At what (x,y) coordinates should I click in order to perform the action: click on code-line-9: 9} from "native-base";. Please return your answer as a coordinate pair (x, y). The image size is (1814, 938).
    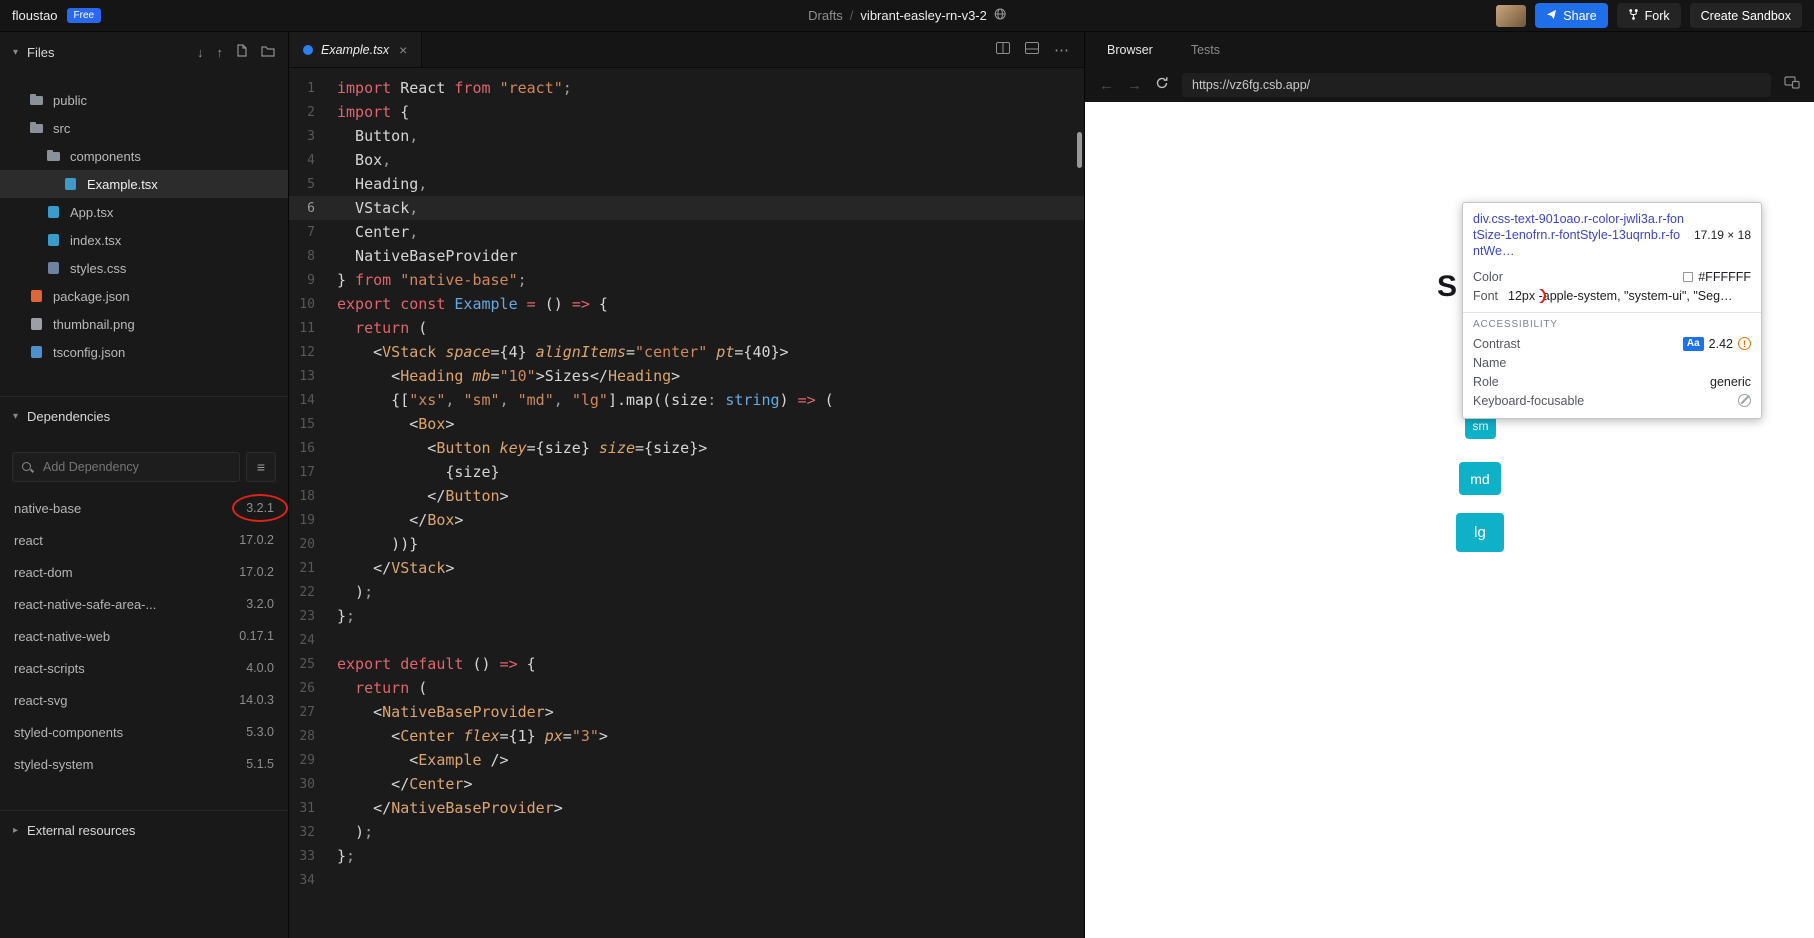
    Looking at the image, I should click on (686, 280).